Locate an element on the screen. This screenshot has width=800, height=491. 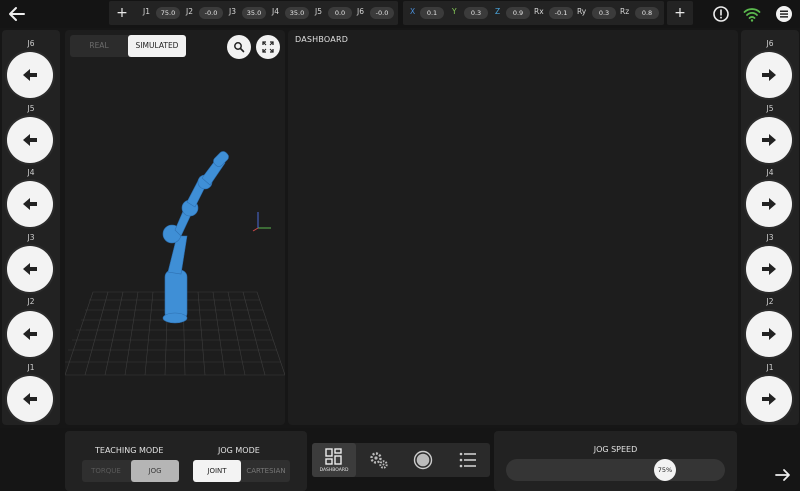
joint-value: 75.0 is located at coordinates (168, 13).